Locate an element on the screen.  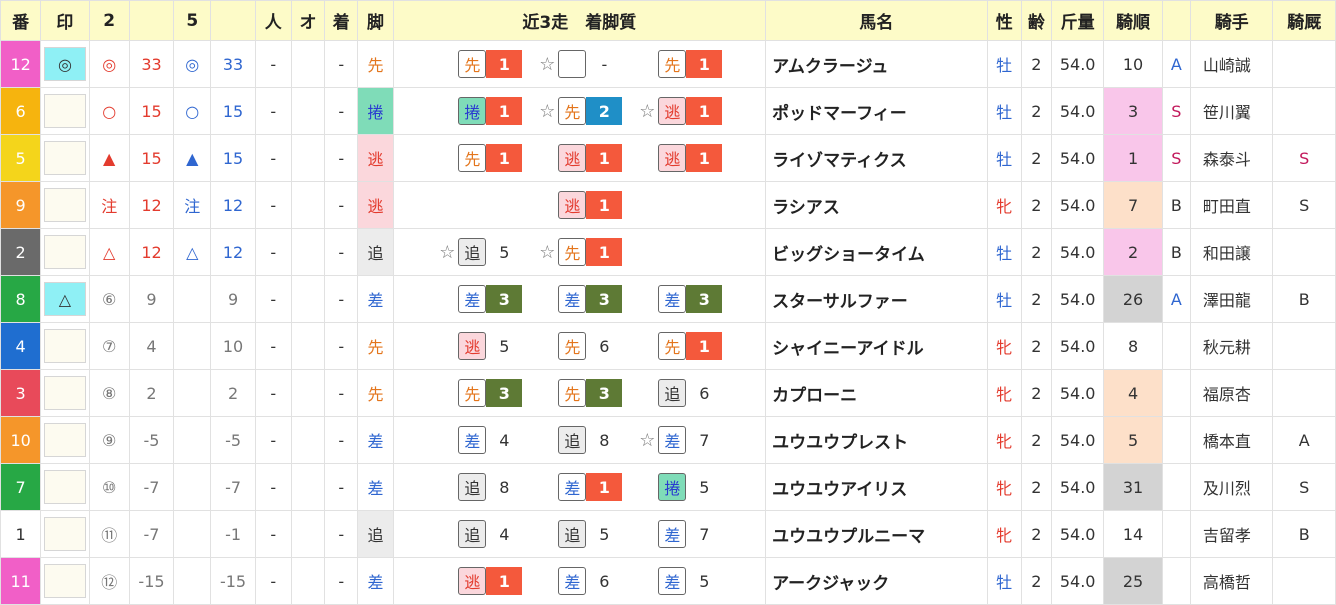
horse-name: ポッドマーフィー is located at coordinates (876, 111).